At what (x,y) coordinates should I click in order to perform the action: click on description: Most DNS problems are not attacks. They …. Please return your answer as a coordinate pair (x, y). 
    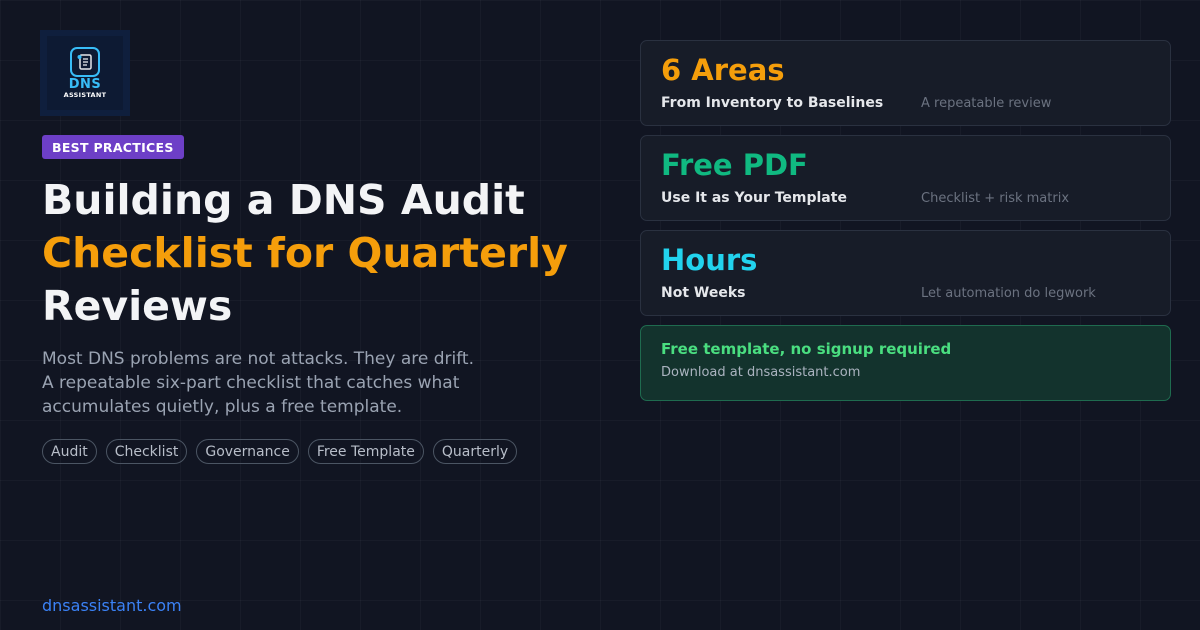
    Looking at the image, I should click on (322, 383).